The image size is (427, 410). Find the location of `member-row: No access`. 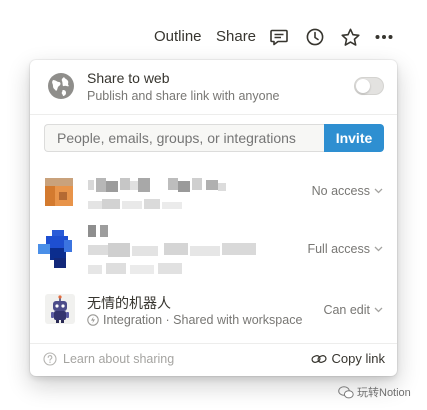

member-row: No access is located at coordinates (213, 192).